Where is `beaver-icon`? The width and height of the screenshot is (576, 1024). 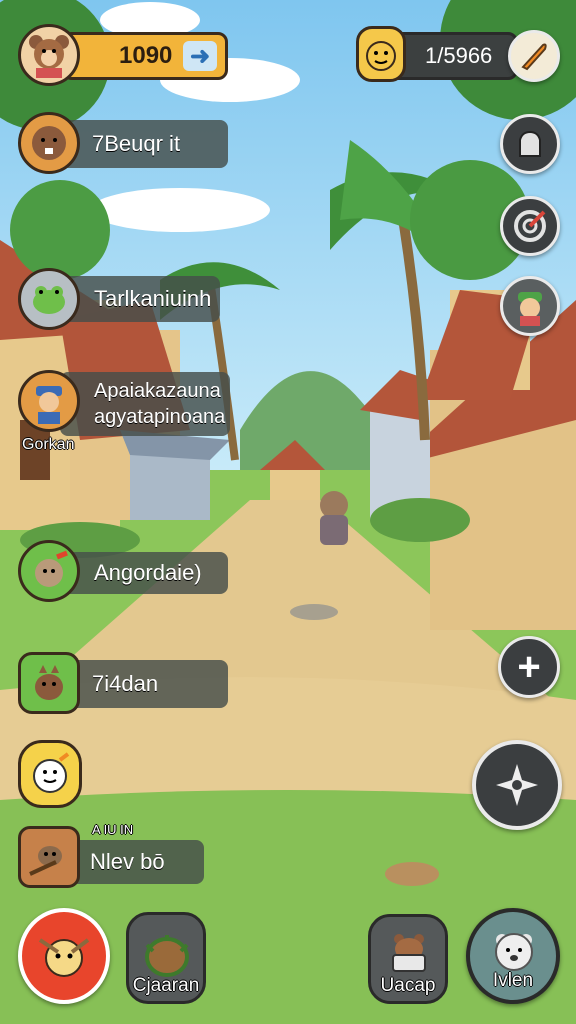 beaver-icon is located at coordinates (49, 143).